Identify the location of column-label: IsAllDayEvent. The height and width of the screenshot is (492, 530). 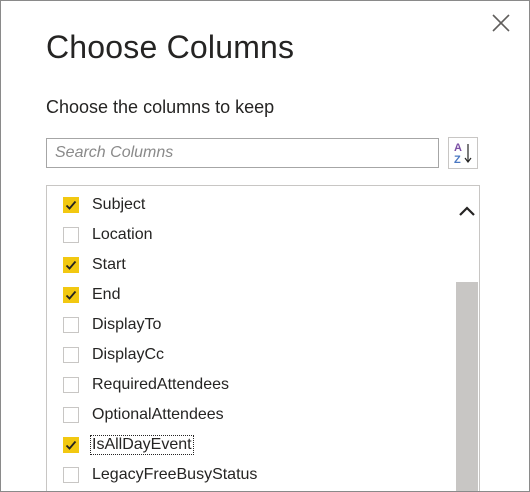
(142, 445).